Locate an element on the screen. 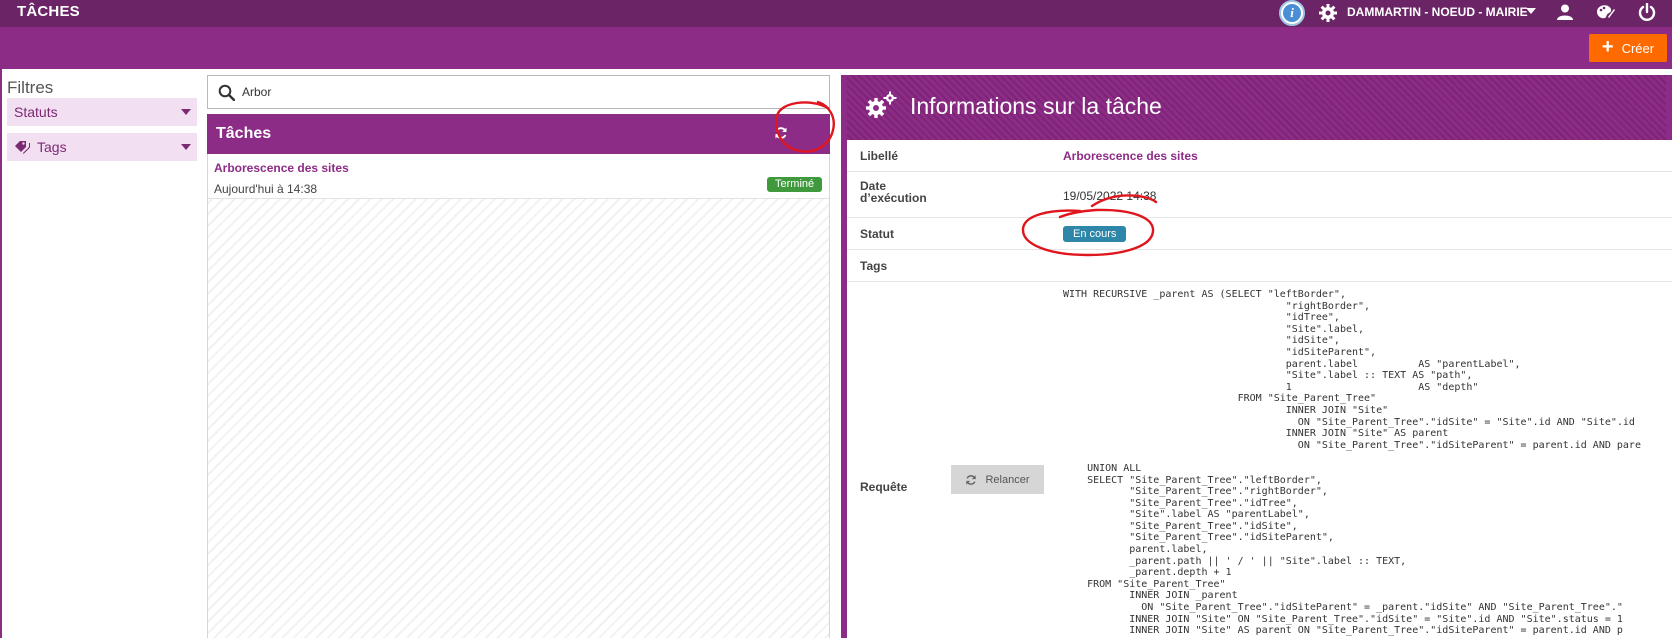  search-input is located at coordinates (527, 92).